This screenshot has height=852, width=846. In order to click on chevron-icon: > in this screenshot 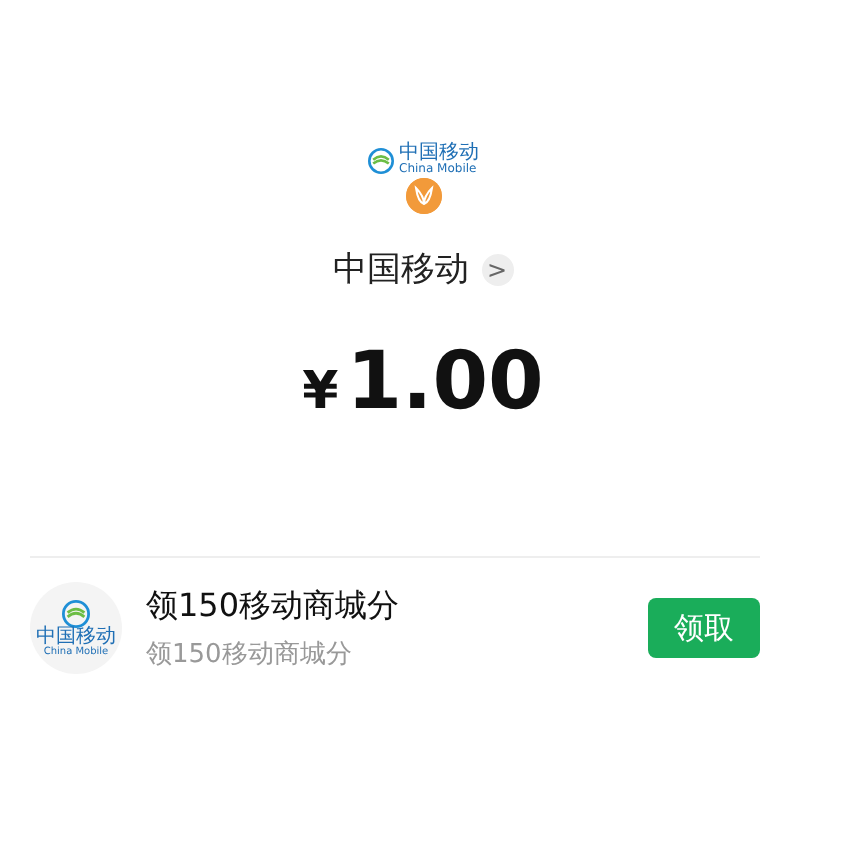, I will do `click(497, 269)`.